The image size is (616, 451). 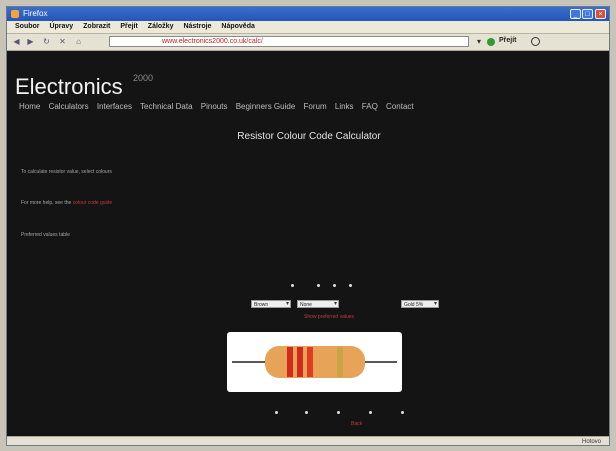 I want to click on maximize-button: □, so click(x=587, y=14).